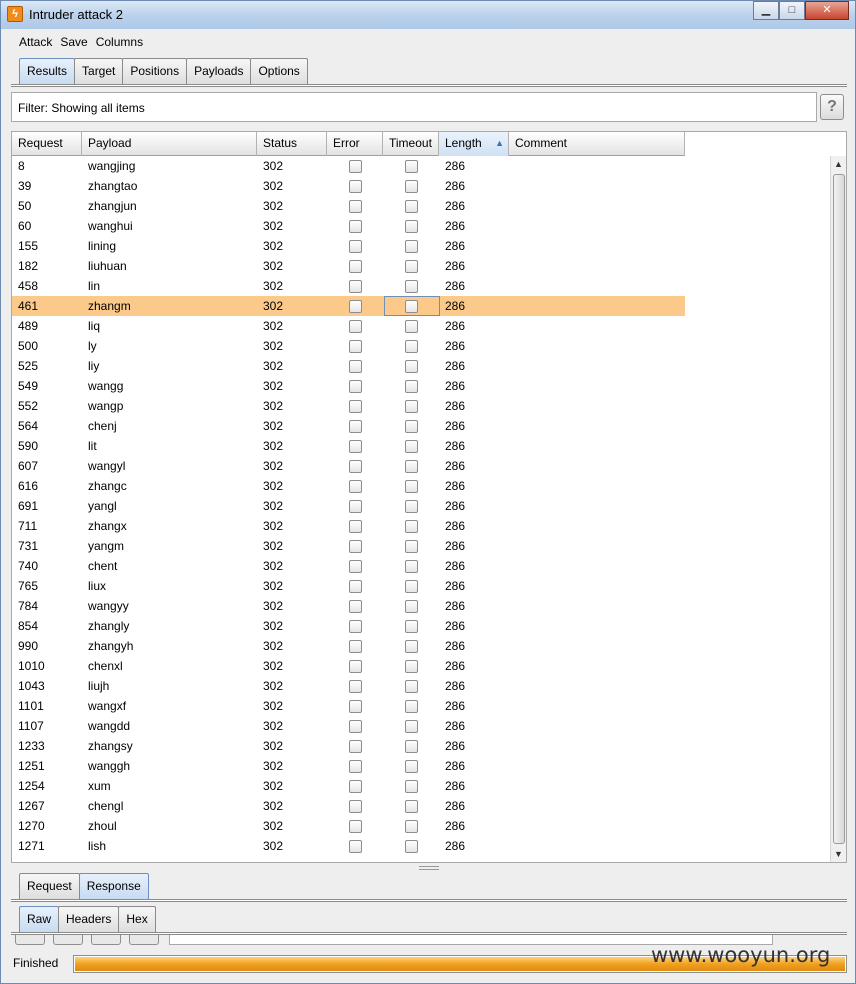 The height and width of the screenshot is (984, 856). What do you see at coordinates (348, 626) in the screenshot?
I see `table-row: 854 zhangly 302 286` at bounding box center [348, 626].